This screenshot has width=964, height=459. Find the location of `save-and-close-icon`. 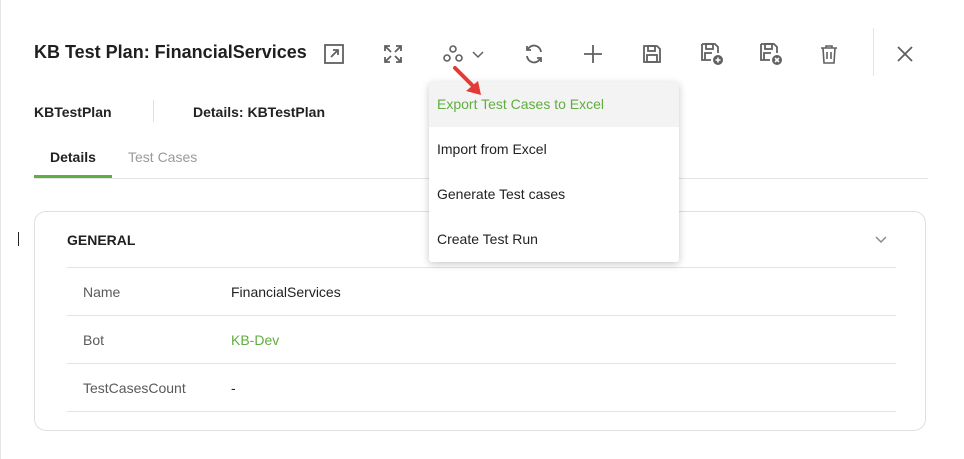

save-and-close-icon is located at coordinates (771, 54).